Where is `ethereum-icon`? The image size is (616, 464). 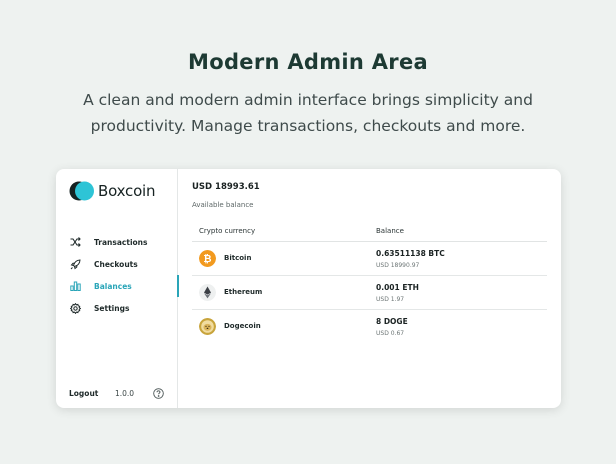
ethereum-icon is located at coordinates (207, 292).